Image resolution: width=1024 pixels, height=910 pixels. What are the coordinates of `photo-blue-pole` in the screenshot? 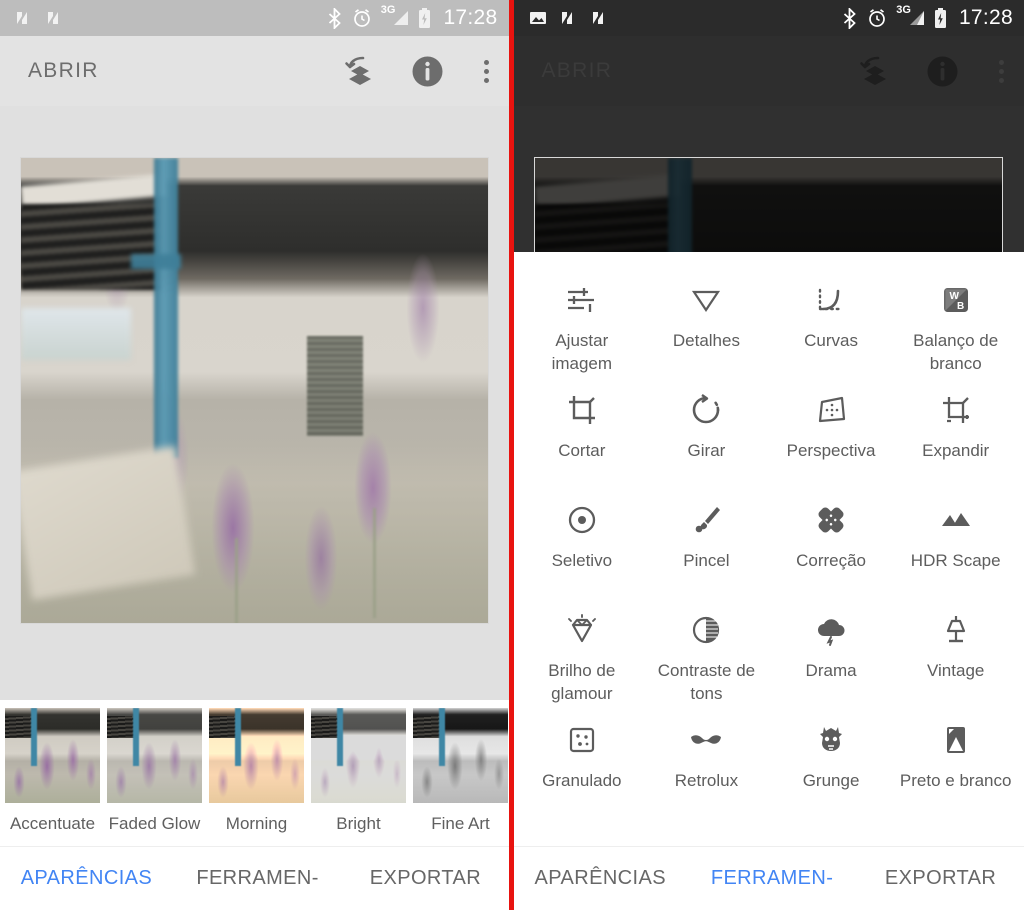 It's located at (165, 308).